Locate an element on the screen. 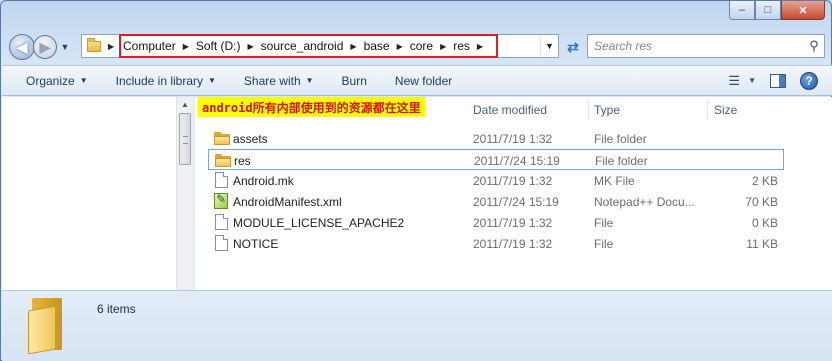  include-in-library-button: Include in library ▼ is located at coordinates (166, 80).